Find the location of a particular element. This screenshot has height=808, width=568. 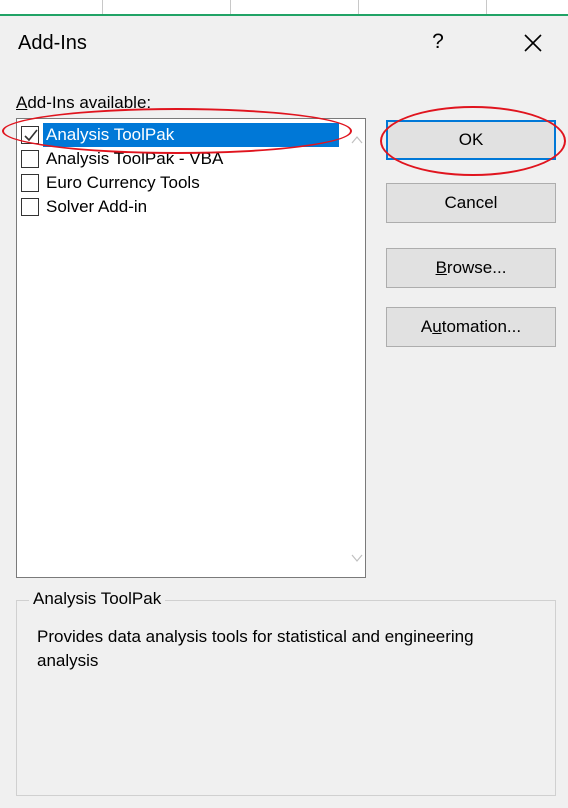

cancel-button: Cancel is located at coordinates (471, 203).